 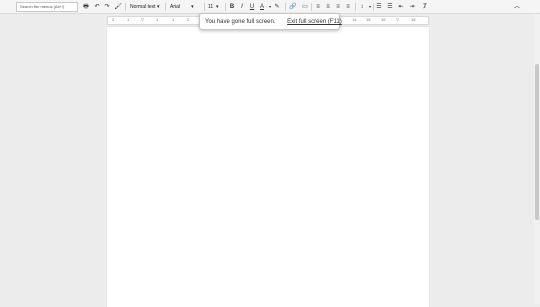 I want to click on font-size-value: 11, so click(x=211, y=7).